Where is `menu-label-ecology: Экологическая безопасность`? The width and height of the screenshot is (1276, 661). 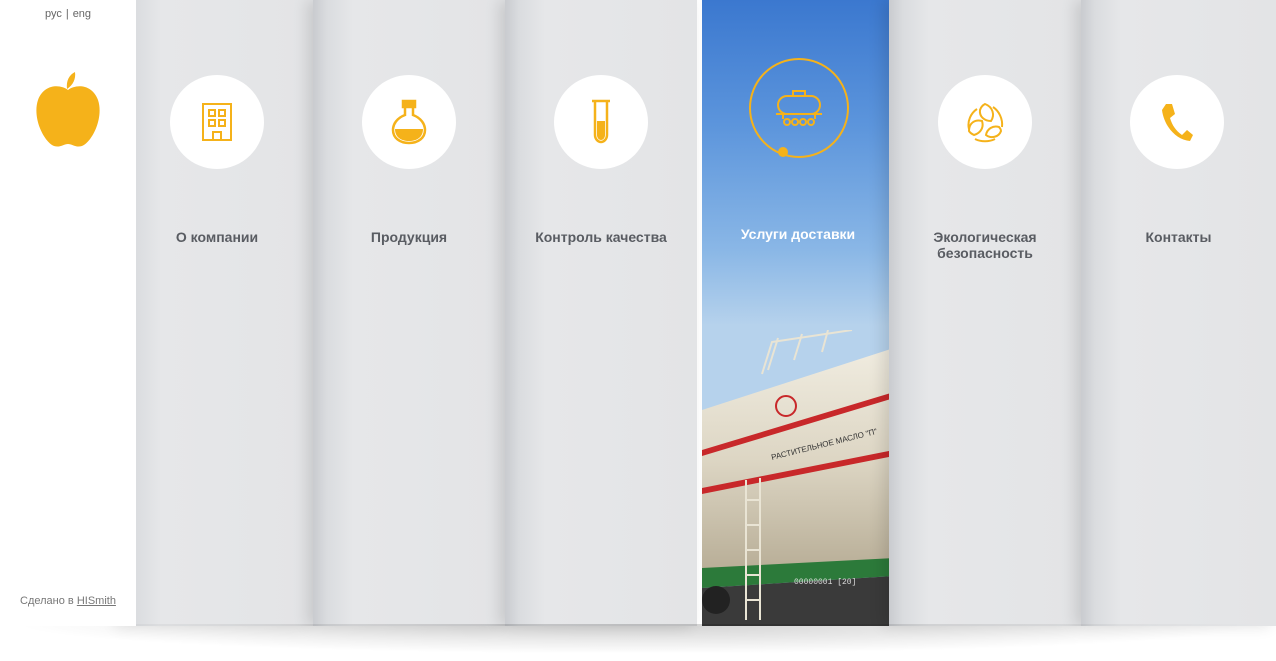 menu-label-ecology: Экологическая безопасность is located at coordinates (985, 245).